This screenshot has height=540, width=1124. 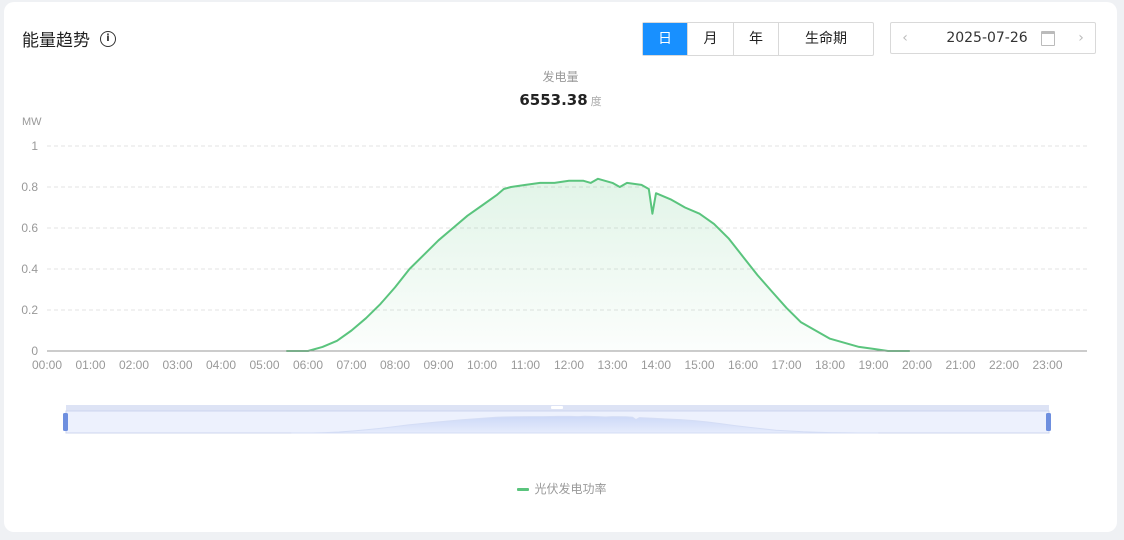 I want to click on x-tick-label: 06:00, so click(x=308, y=365).